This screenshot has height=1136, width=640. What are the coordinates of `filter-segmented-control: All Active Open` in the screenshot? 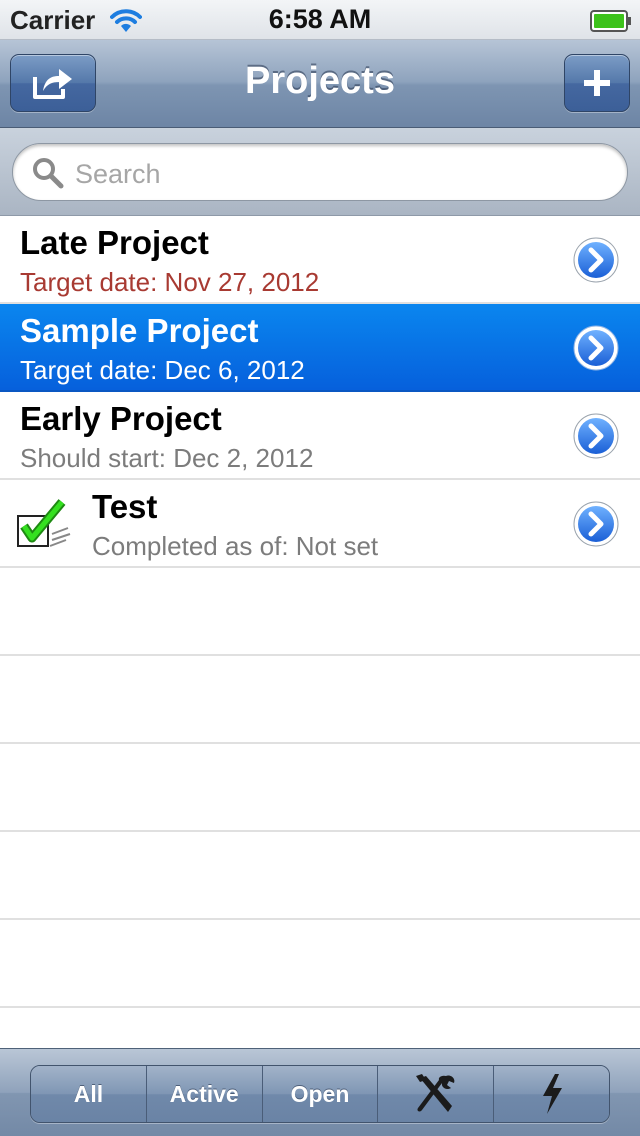 It's located at (320, 1094).